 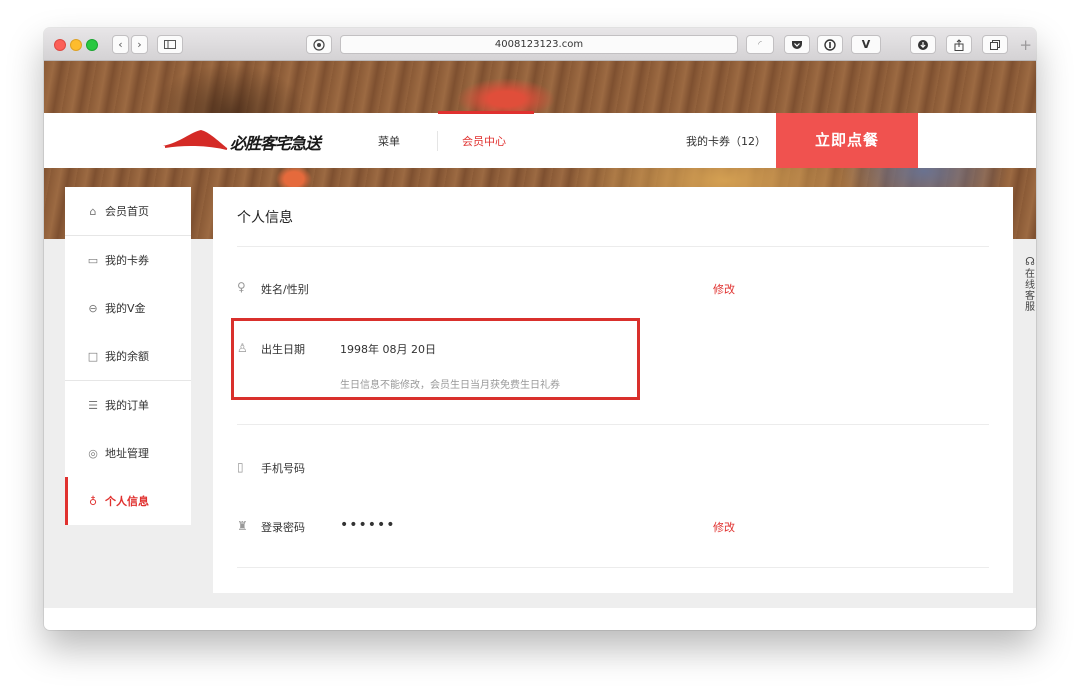 I want to click on extension-button, so click(x=319, y=44).